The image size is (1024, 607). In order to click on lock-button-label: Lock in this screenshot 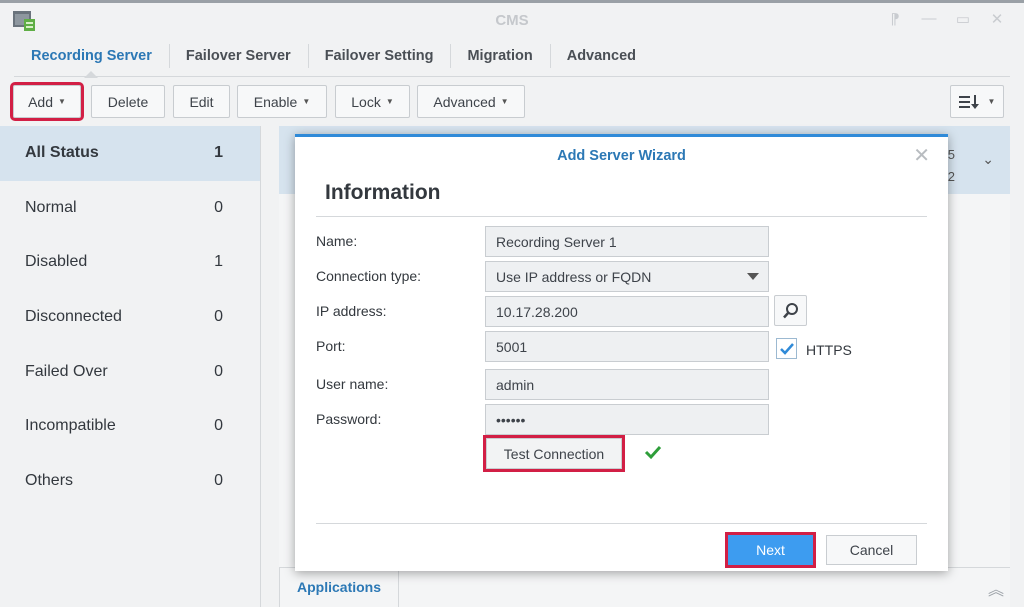, I will do `click(366, 101)`.